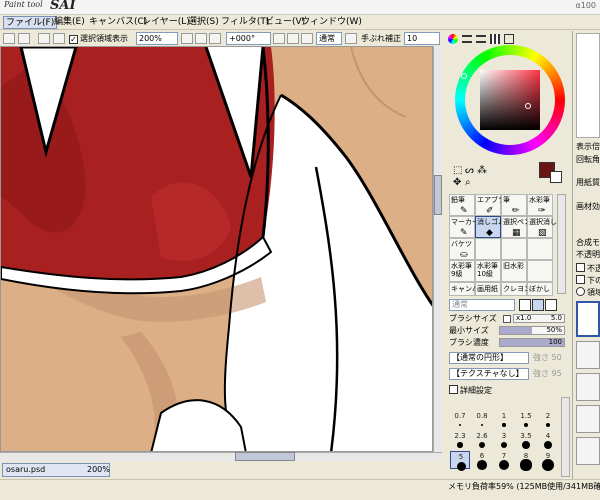 The width and height of the screenshot is (600, 500). What do you see at coordinates (489, 358) in the screenshot?
I see `brush-shape-select: 【通常の円形】` at bounding box center [489, 358].